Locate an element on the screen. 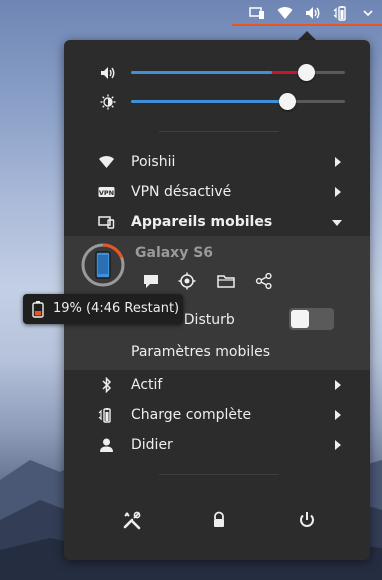 The height and width of the screenshot is (580, 382). vpn-icon: VPN is located at coordinates (106, 192).